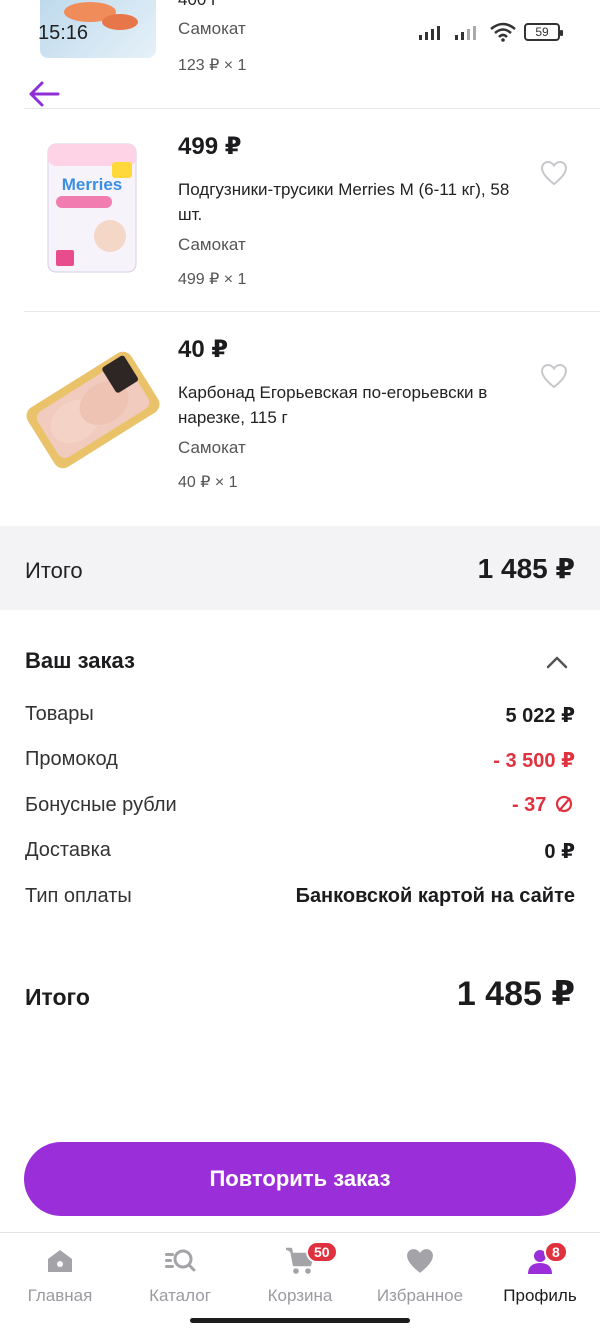  I want to click on order-row-value: 5 022 ₽, so click(540, 716).